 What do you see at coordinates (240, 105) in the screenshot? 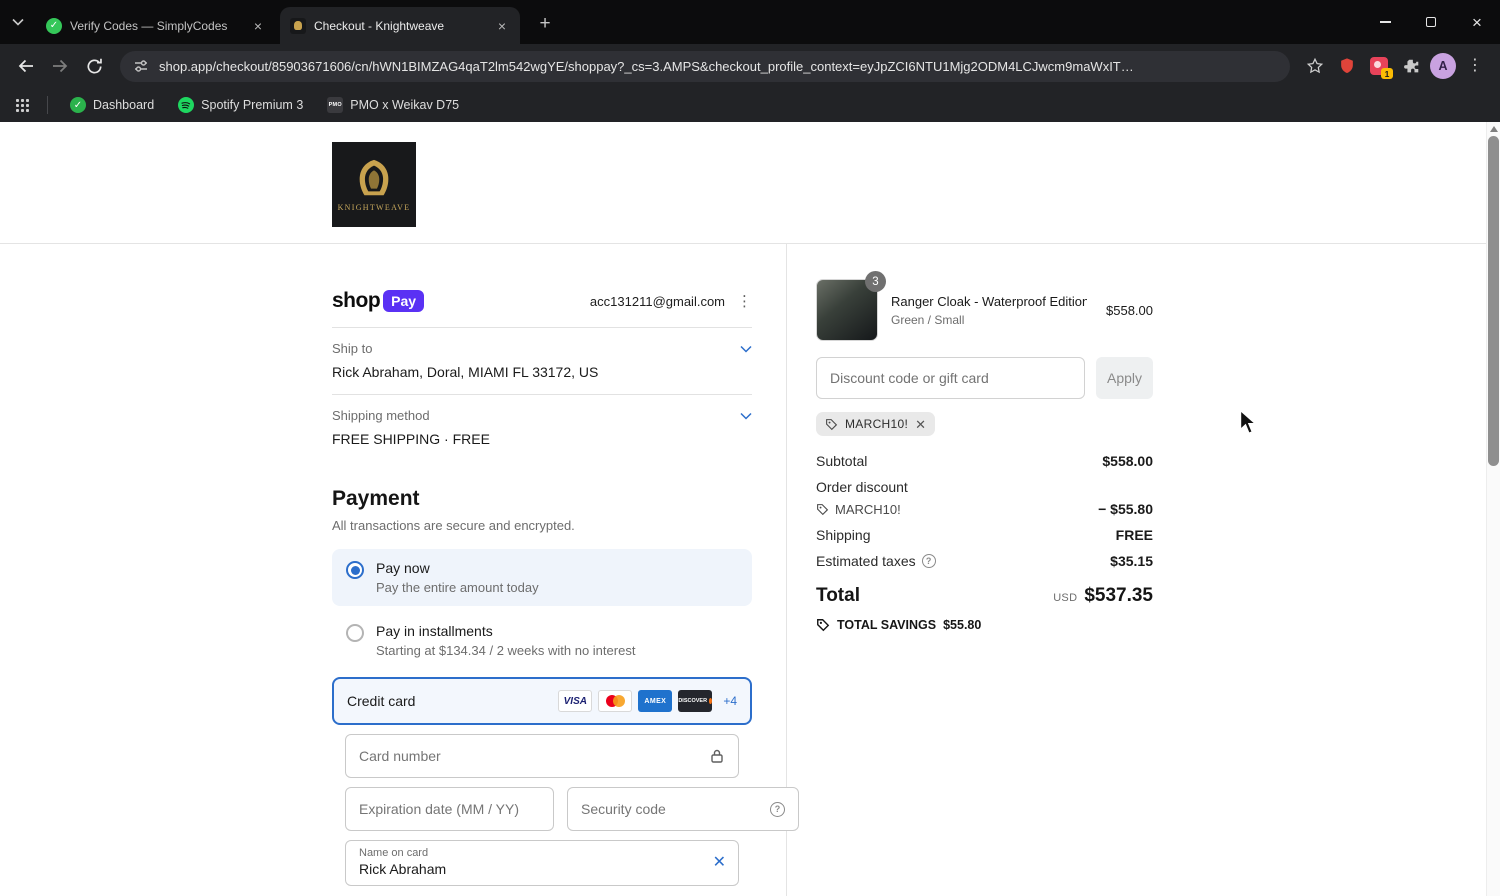
I see `bookmark-spotify: Spotify Premium 3` at bounding box center [240, 105].